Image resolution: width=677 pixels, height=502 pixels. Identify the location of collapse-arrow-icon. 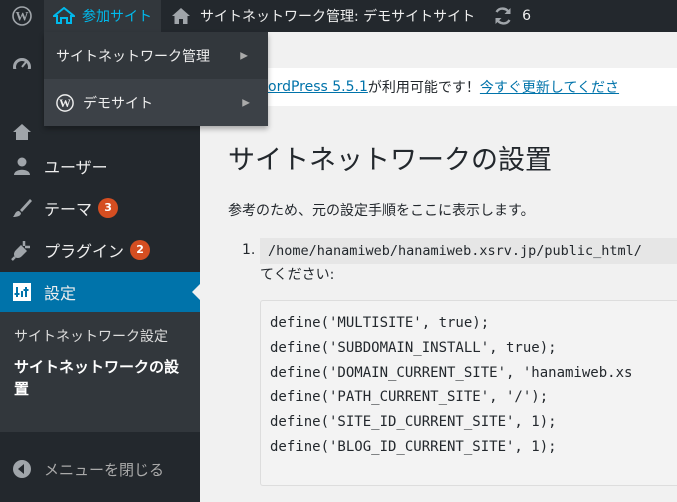
(22, 469).